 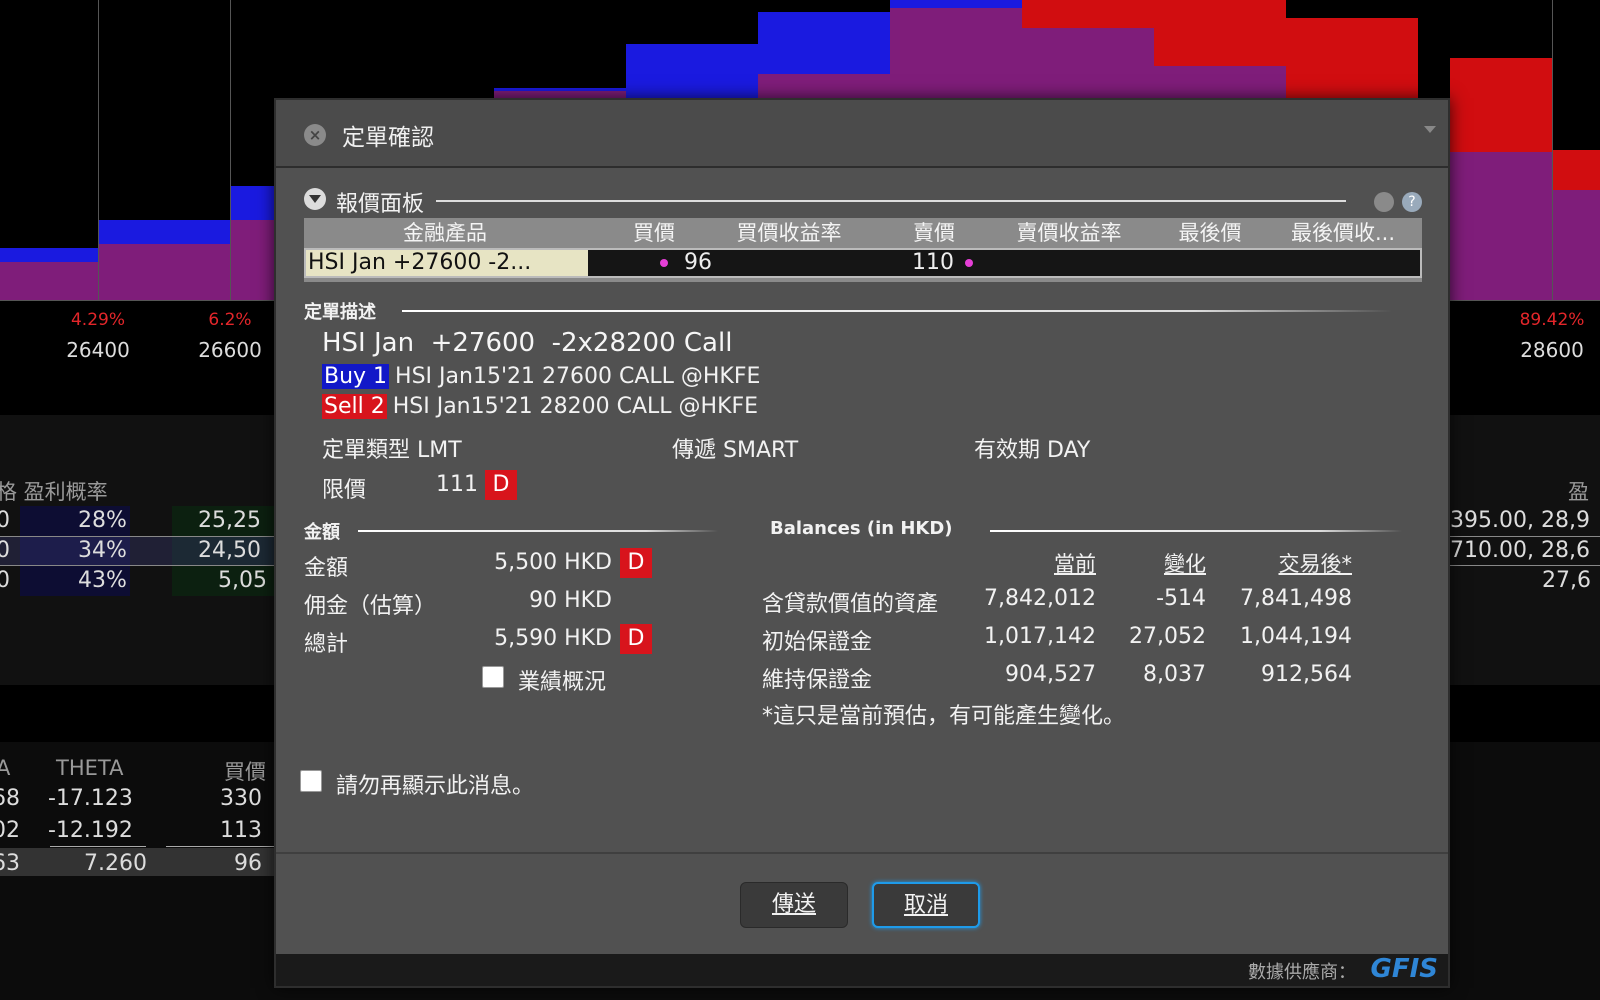 What do you see at coordinates (969, 263) in the screenshot?
I see `ask-dot-icon` at bounding box center [969, 263].